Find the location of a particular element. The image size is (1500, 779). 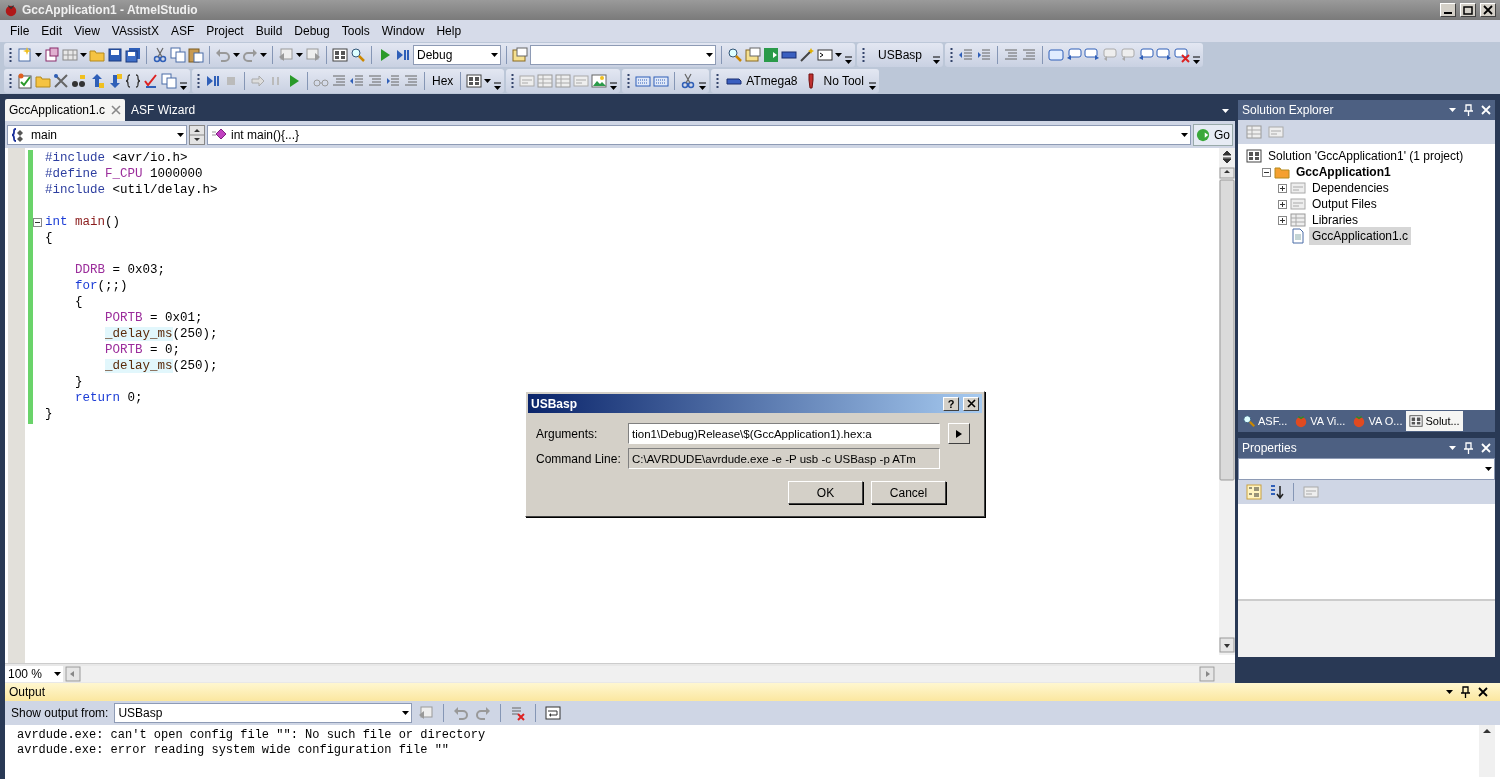

import-icon is located at coordinates (771, 55).